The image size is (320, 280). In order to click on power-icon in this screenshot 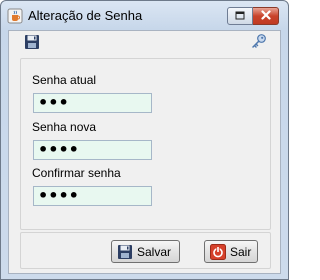, I will do `click(218, 251)`.